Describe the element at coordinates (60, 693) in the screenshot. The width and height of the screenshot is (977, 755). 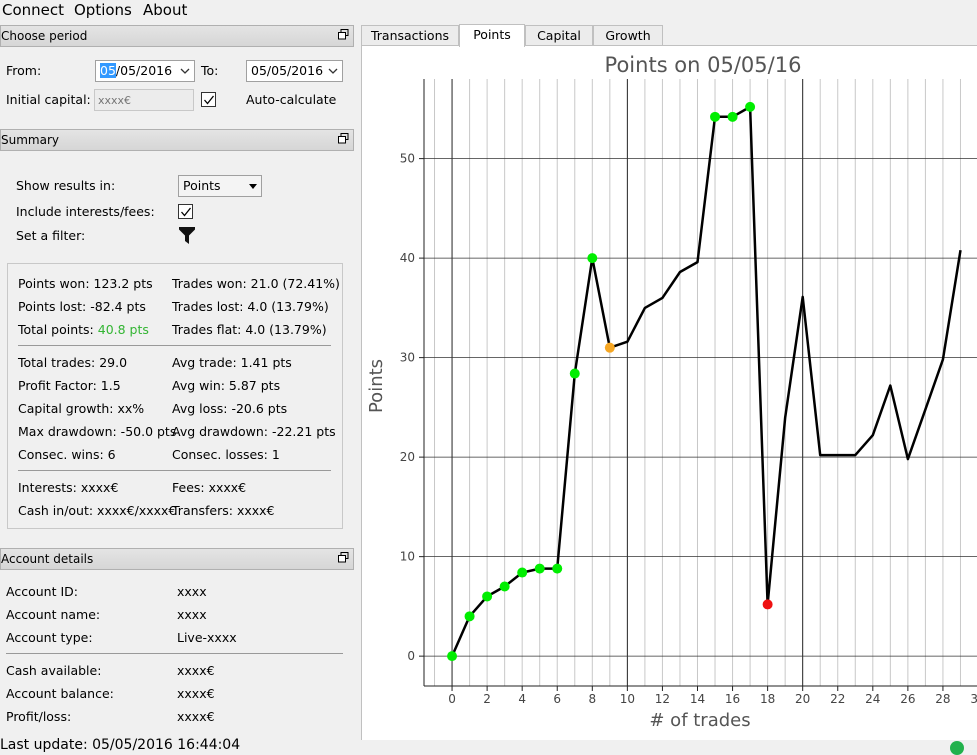
I see `account-balance-label: Account balance:` at that location.